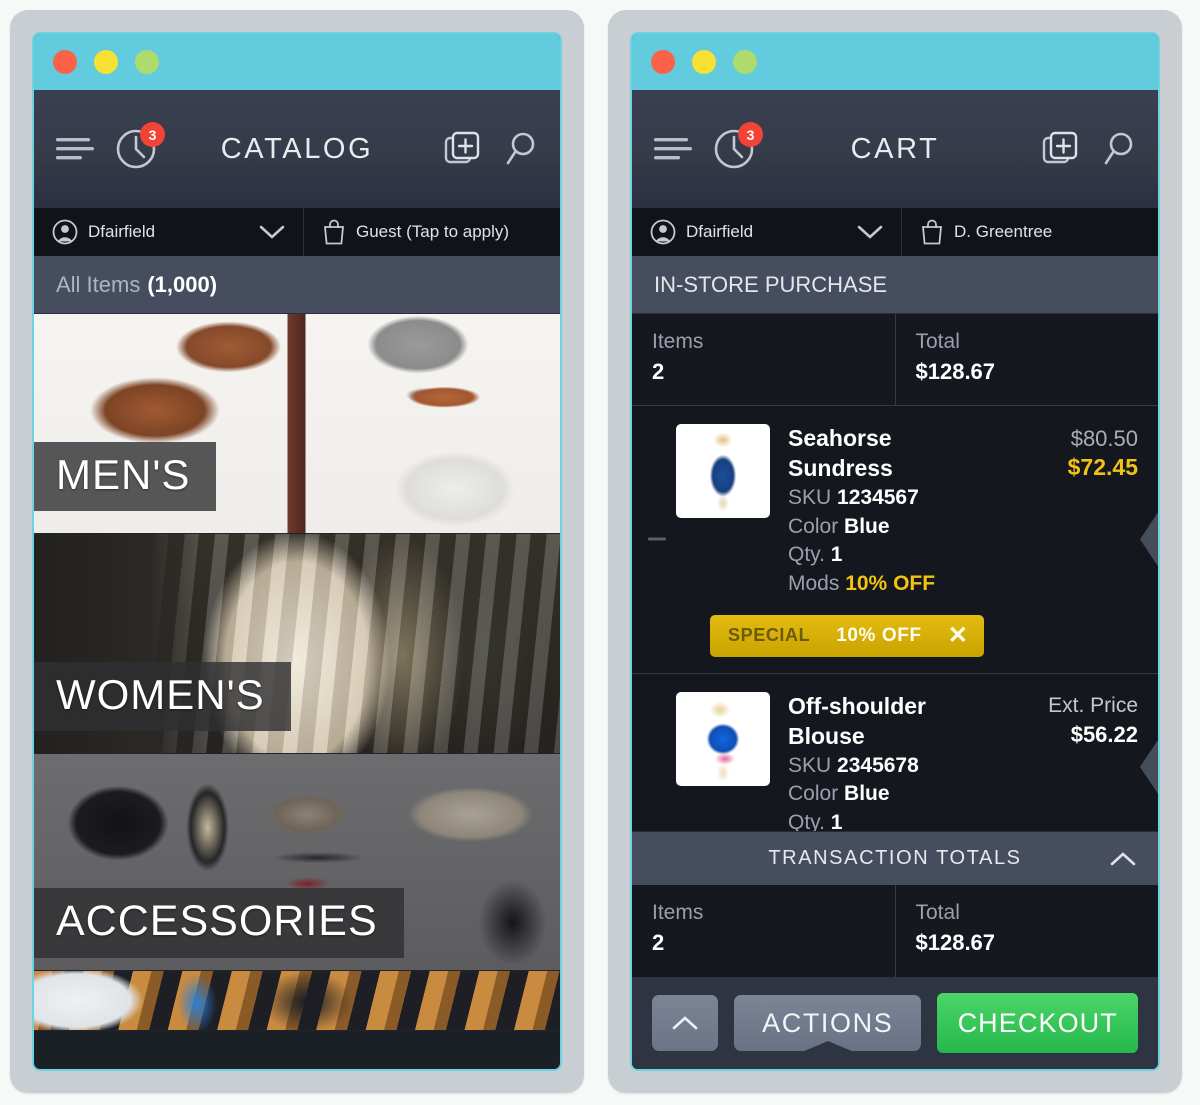 The image size is (1200, 1105). What do you see at coordinates (828, 1023) in the screenshot?
I see `actions-button: ACTIONS` at bounding box center [828, 1023].